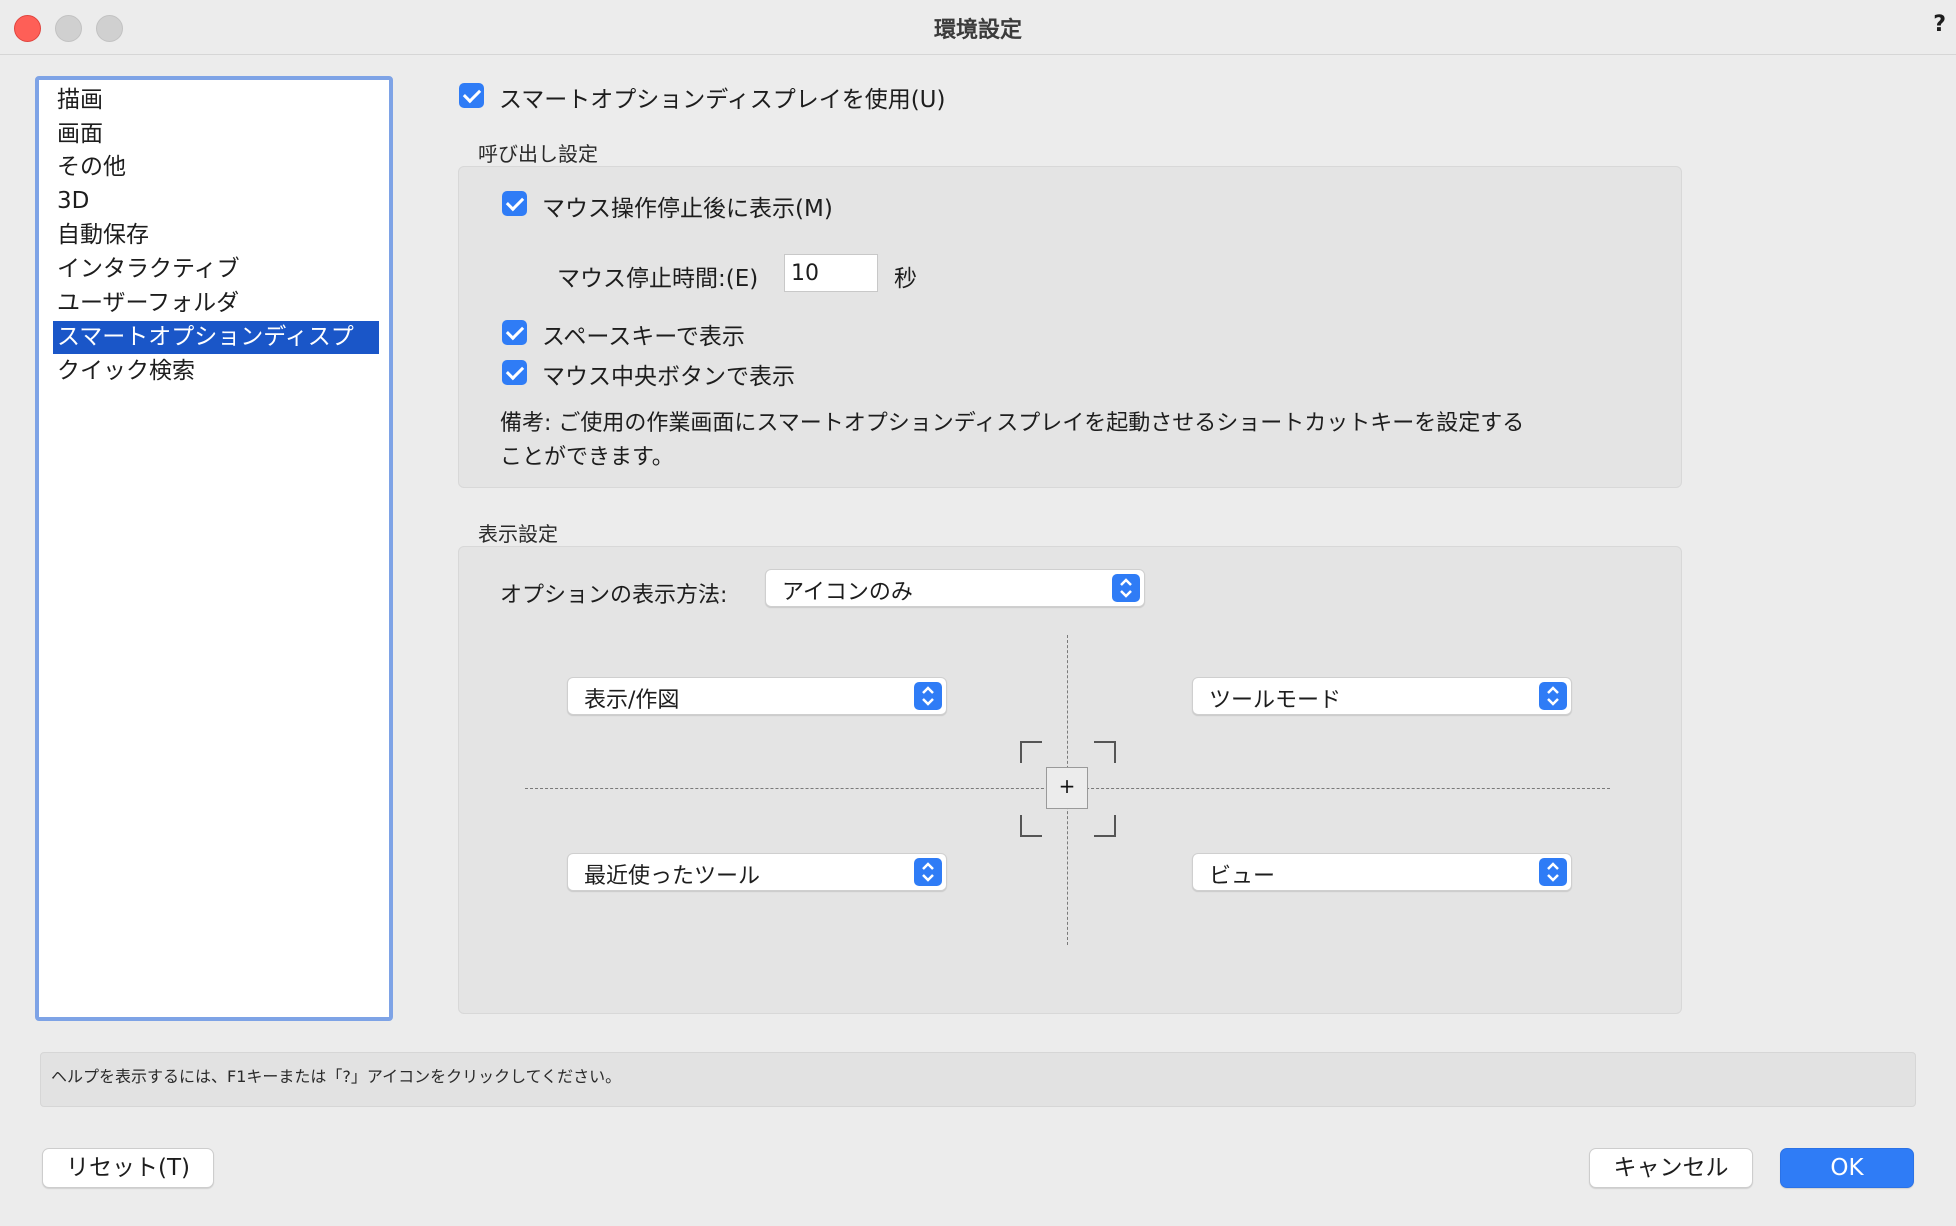 Image resolution: width=1956 pixels, height=1226 pixels. Describe the element at coordinates (514, 332) in the screenshot. I see `space-key-checkbox` at that location.